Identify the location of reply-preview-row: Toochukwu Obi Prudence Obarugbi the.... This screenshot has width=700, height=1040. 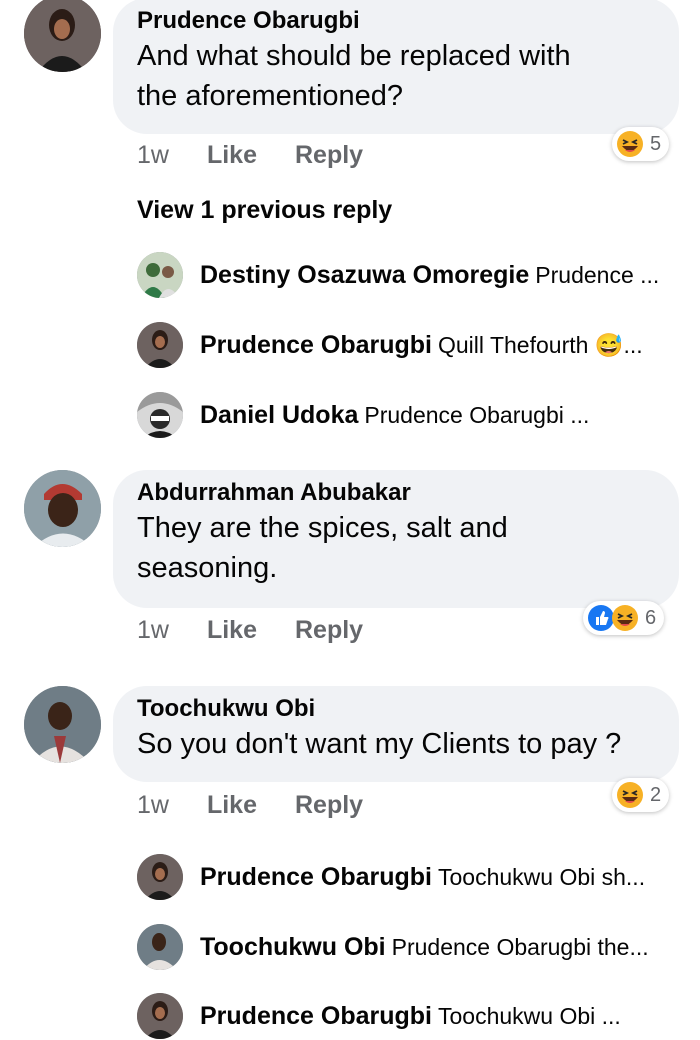
(406, 947).